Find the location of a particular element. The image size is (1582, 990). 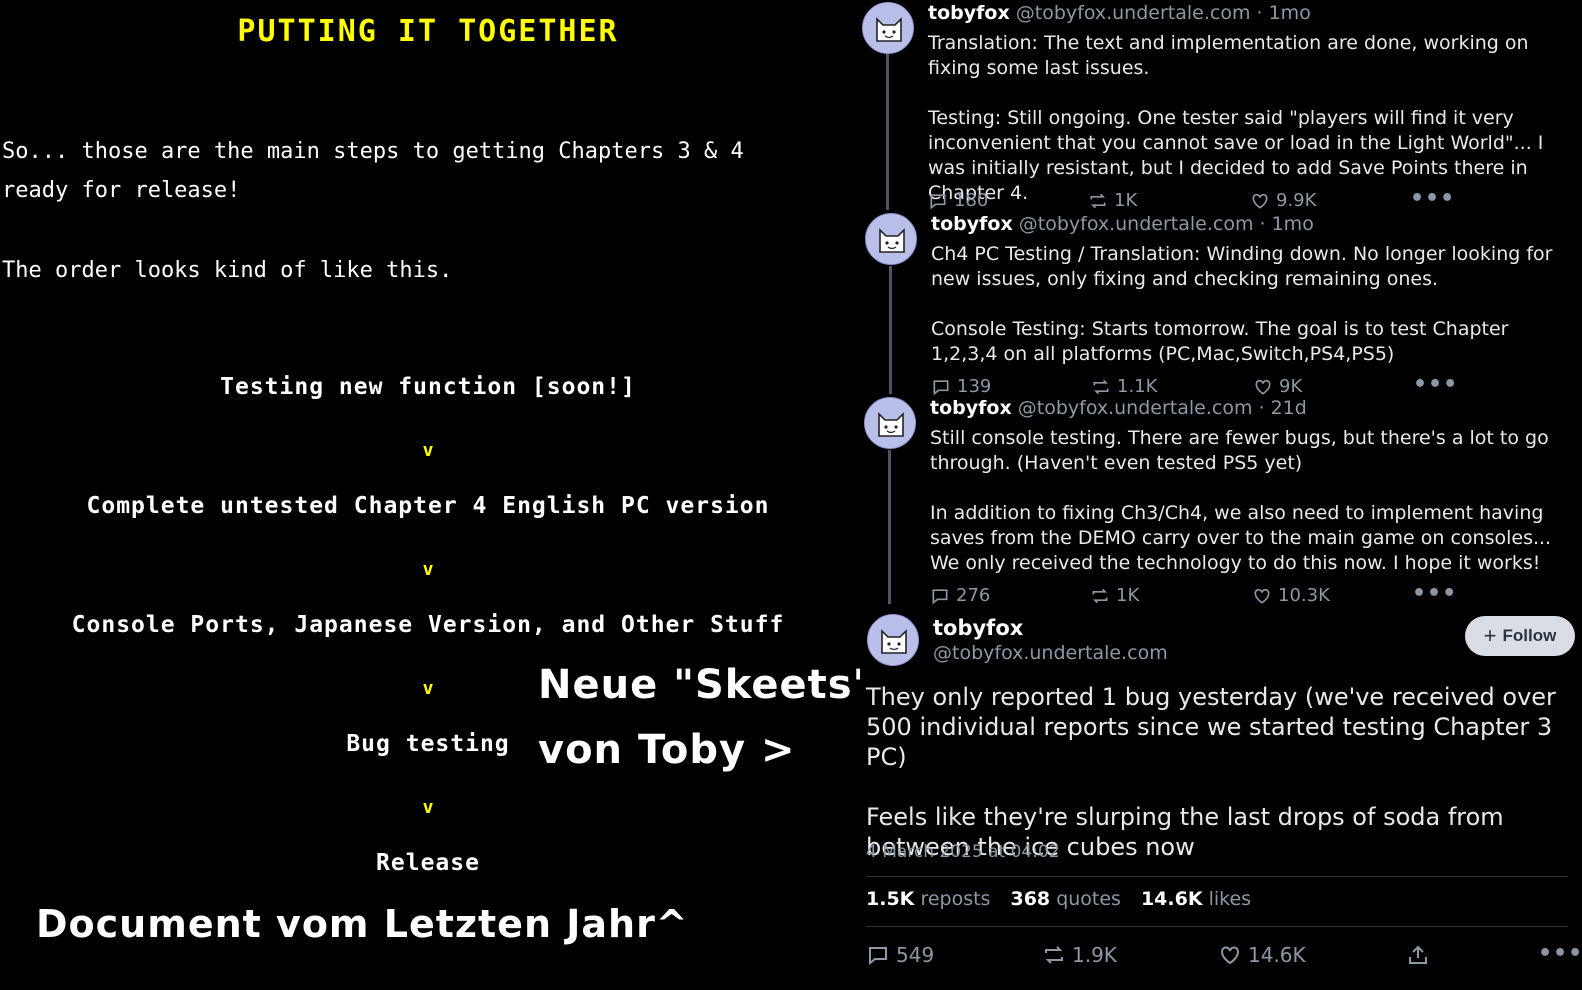

like-count: 10.3K is located at coordinates (1304, 595).